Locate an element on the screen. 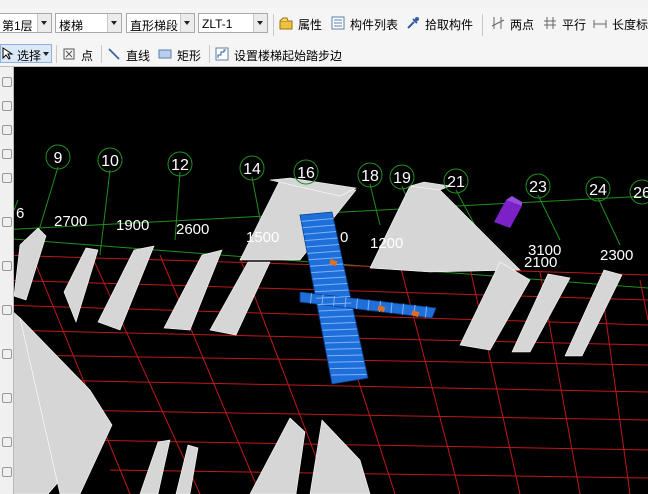  svg-text: 10 is located at coordinates (110, 161).